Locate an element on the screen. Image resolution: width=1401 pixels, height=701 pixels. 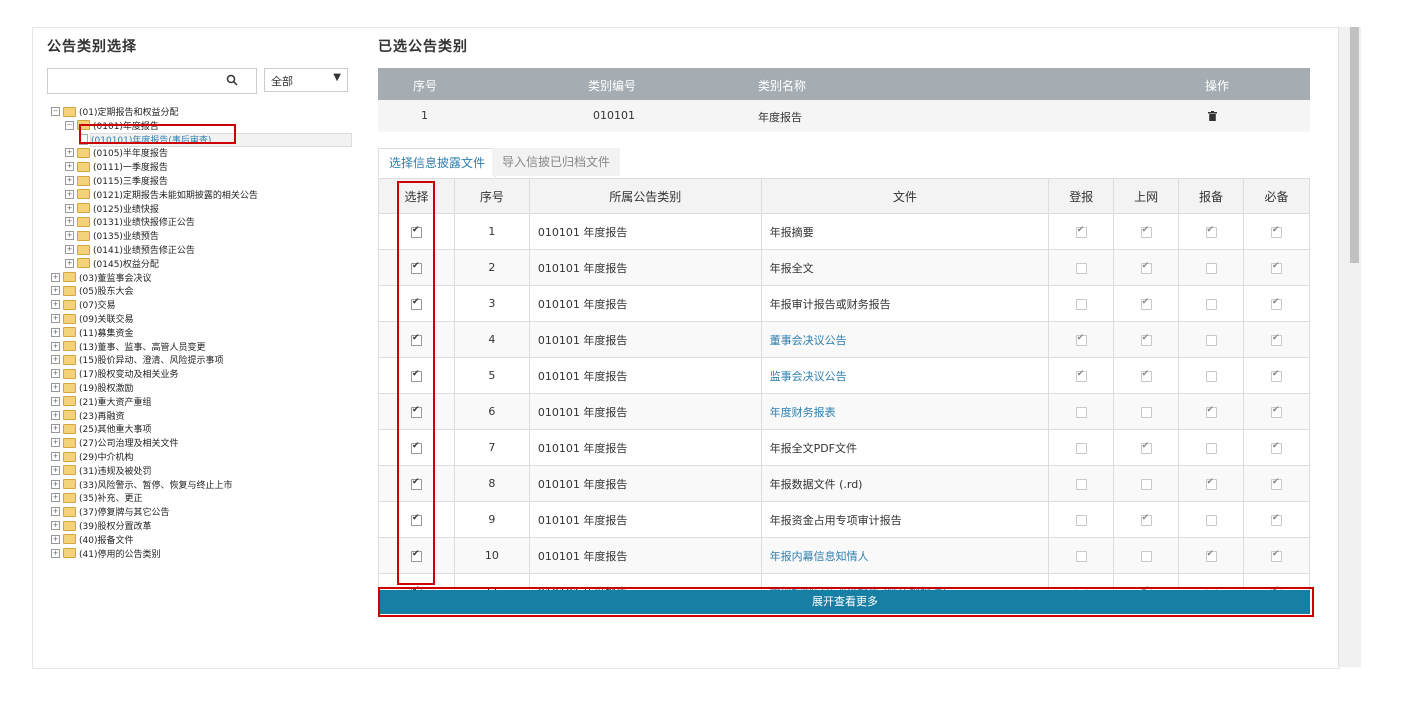
file-cell: 年度财务报表 is located at coordinates (905, 411).